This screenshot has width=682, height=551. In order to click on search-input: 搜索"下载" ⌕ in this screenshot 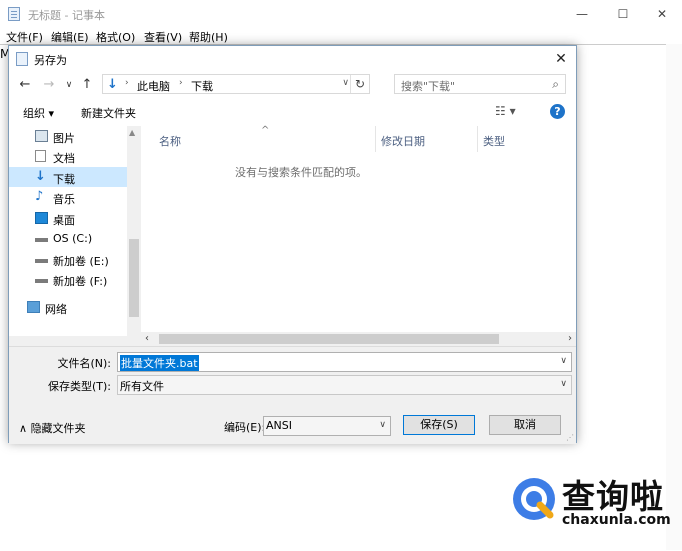, I will do `click(480, 84)`.